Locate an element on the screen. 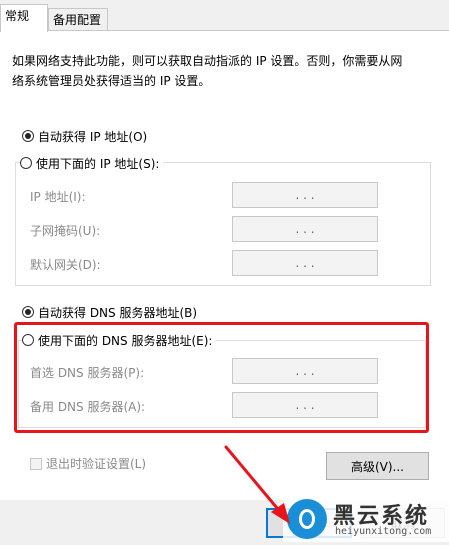 The width and height of the screenshot is (449, 545). watermark-url: heiyunxitong.com is located at coordinates (383, 531).